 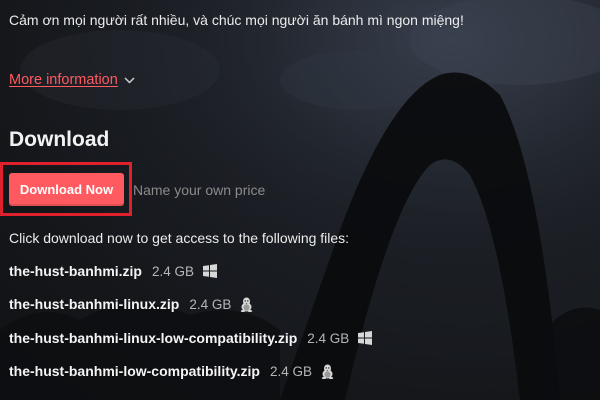 I want to click on file-name: the-hust-banhmi-linux.zip, so click(x=94, y=304).